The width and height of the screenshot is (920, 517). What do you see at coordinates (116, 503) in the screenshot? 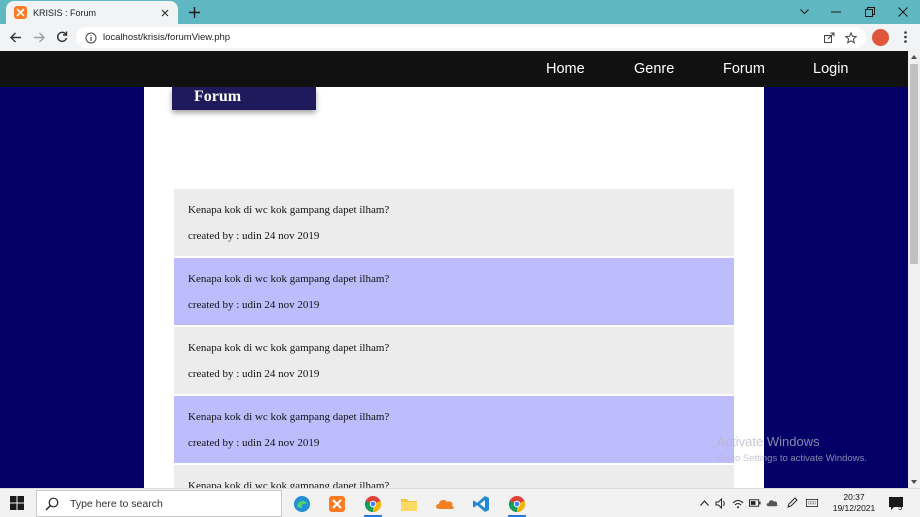
I see `search-placeholder: Type here to search` at bounding box center [116, 503].